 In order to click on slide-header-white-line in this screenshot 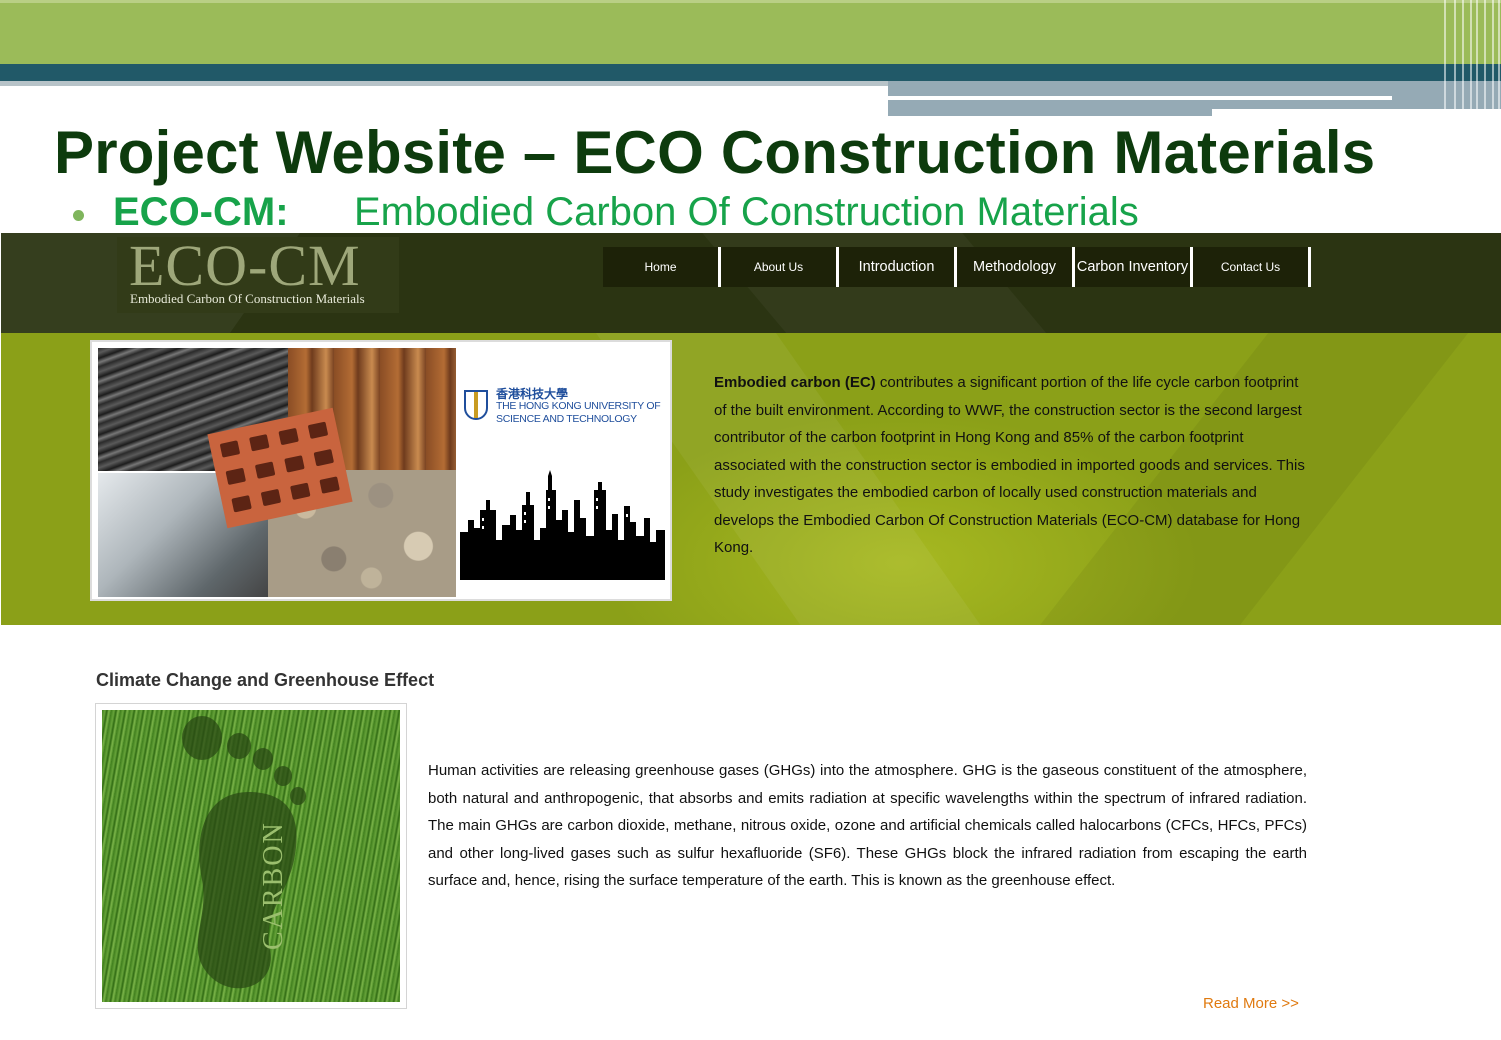, I will do `click(1140, 98)`.